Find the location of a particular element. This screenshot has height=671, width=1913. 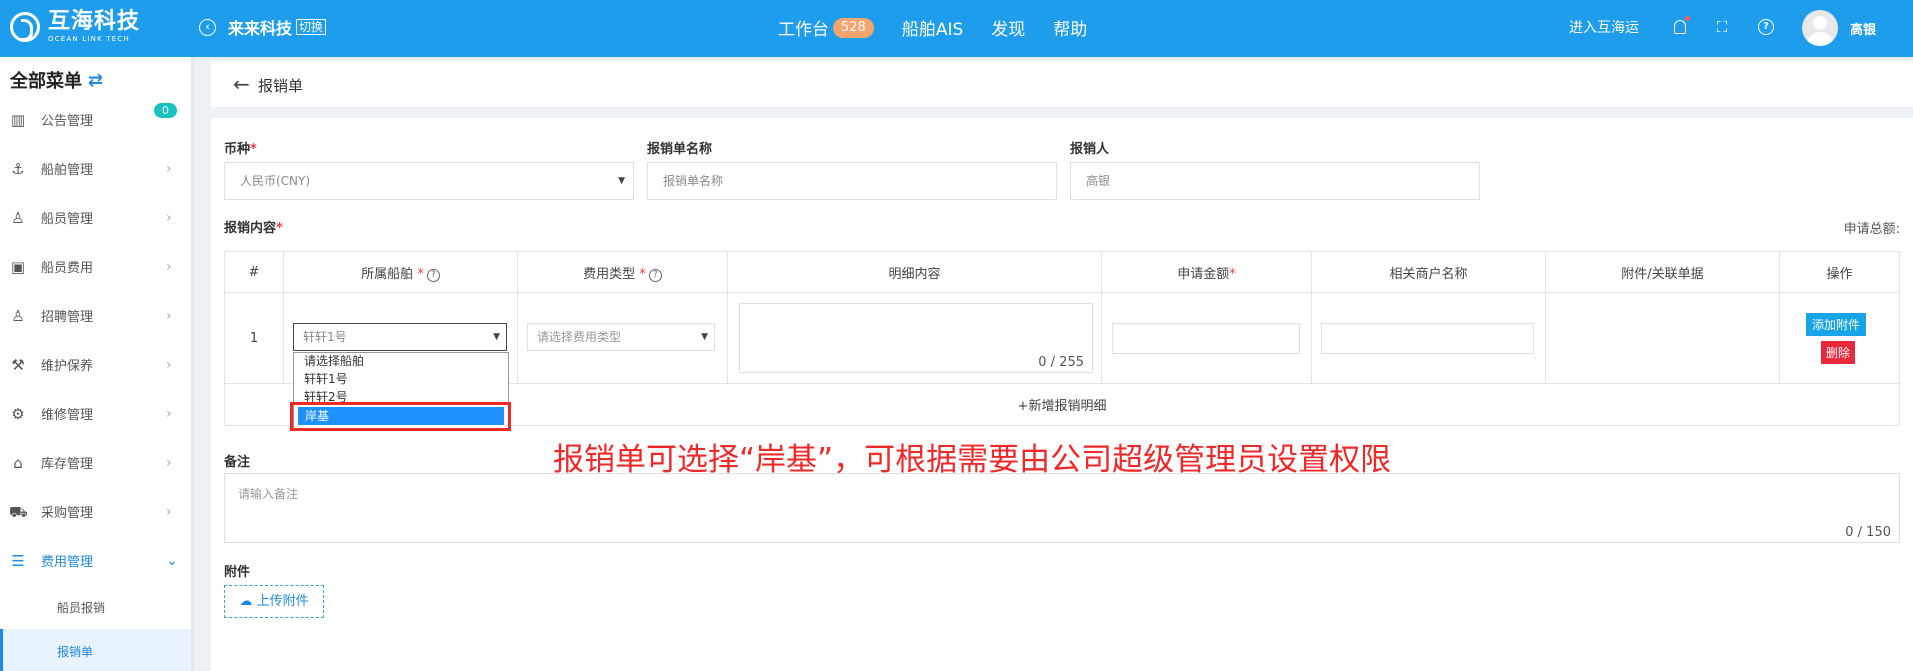

cost-type-select: 请选择费用类型 ▼ is located at coordinates (621, 337).